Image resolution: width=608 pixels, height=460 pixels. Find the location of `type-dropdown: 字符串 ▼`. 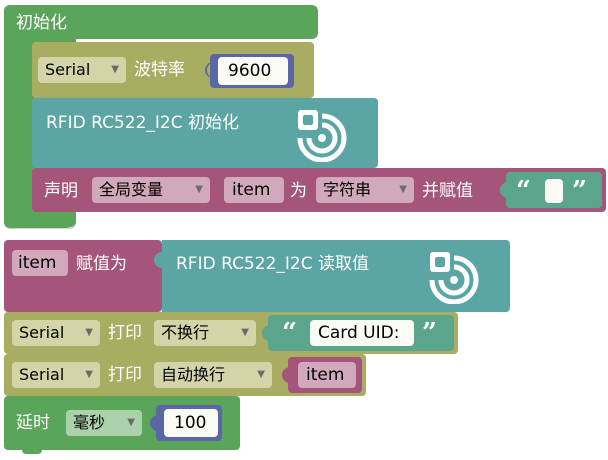

type-dropdown: 字符串 ▼ is located at coordinates (365, 190).